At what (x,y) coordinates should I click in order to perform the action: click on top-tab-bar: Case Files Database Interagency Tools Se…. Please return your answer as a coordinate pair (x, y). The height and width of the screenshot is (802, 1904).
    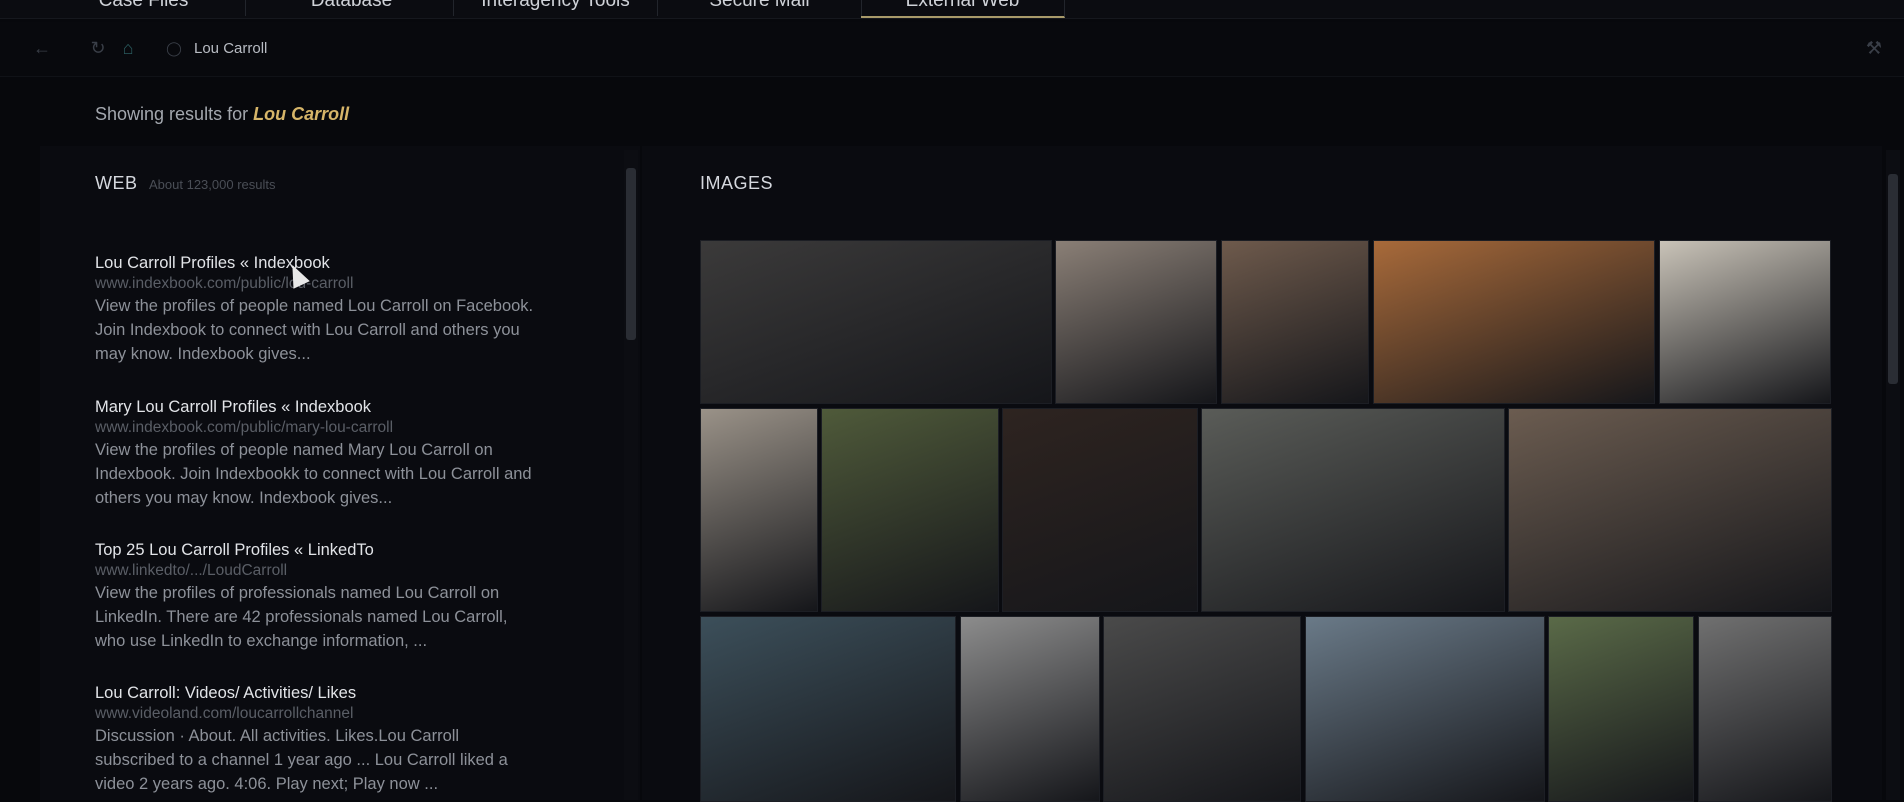
    Looking at the image, I should click on (952, 9).